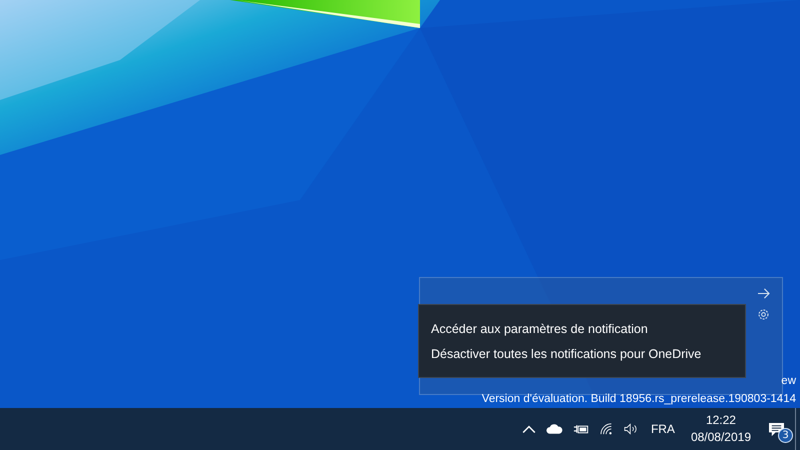 The height and width of the screenshot is (450, 800). What do you see at coordinates (529, 429) in the screenshot?
I see `chevron-up-icon` at bounding box center [529, 429].